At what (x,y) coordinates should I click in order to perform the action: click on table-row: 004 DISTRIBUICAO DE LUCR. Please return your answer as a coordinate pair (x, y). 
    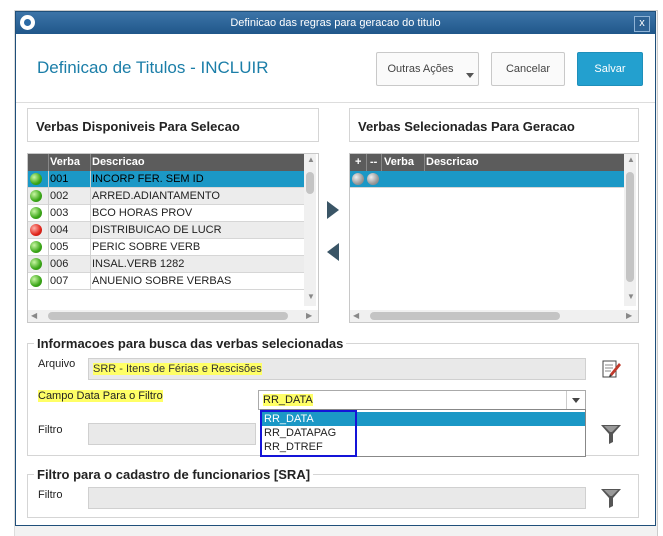
    Looking at the image, I should click on (166, 230).